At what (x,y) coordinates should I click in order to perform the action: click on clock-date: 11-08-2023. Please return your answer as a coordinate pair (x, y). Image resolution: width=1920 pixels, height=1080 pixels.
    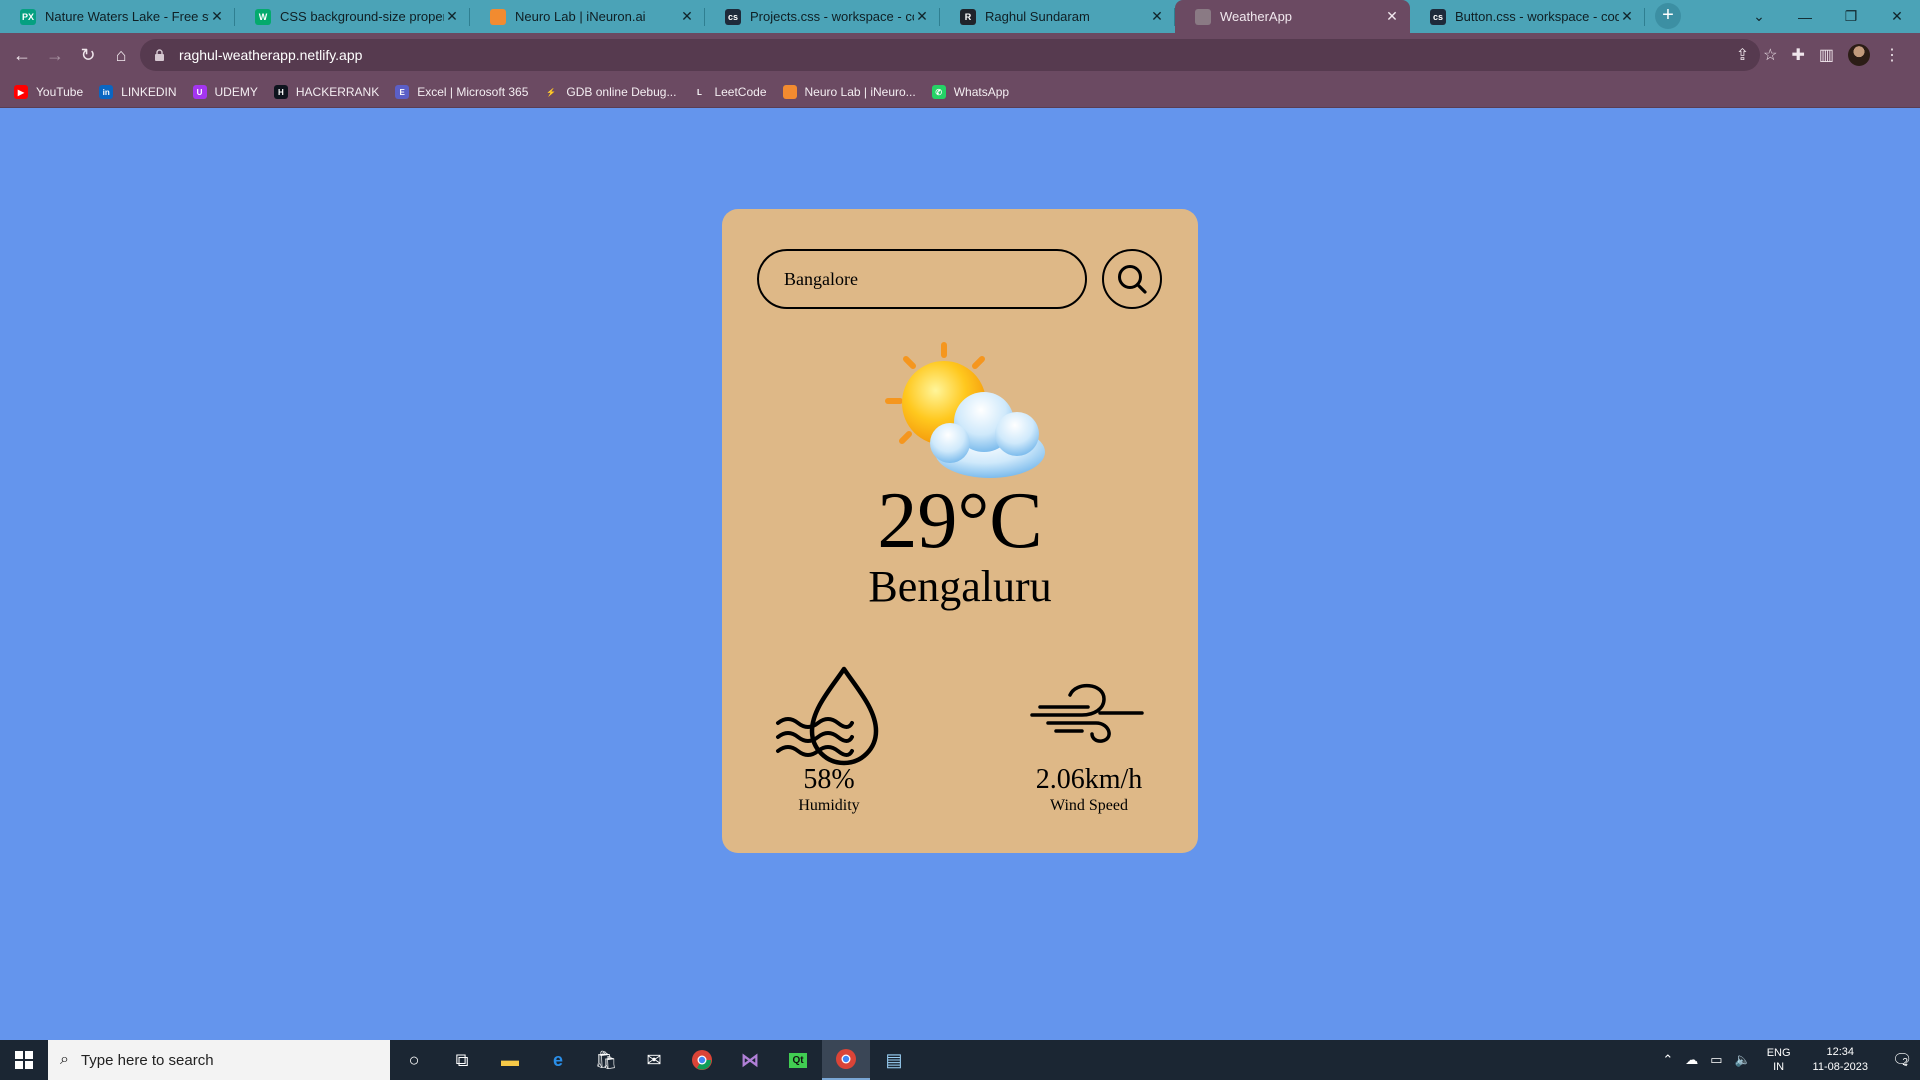
    Looking at the image, I should click on (1840, 1067).